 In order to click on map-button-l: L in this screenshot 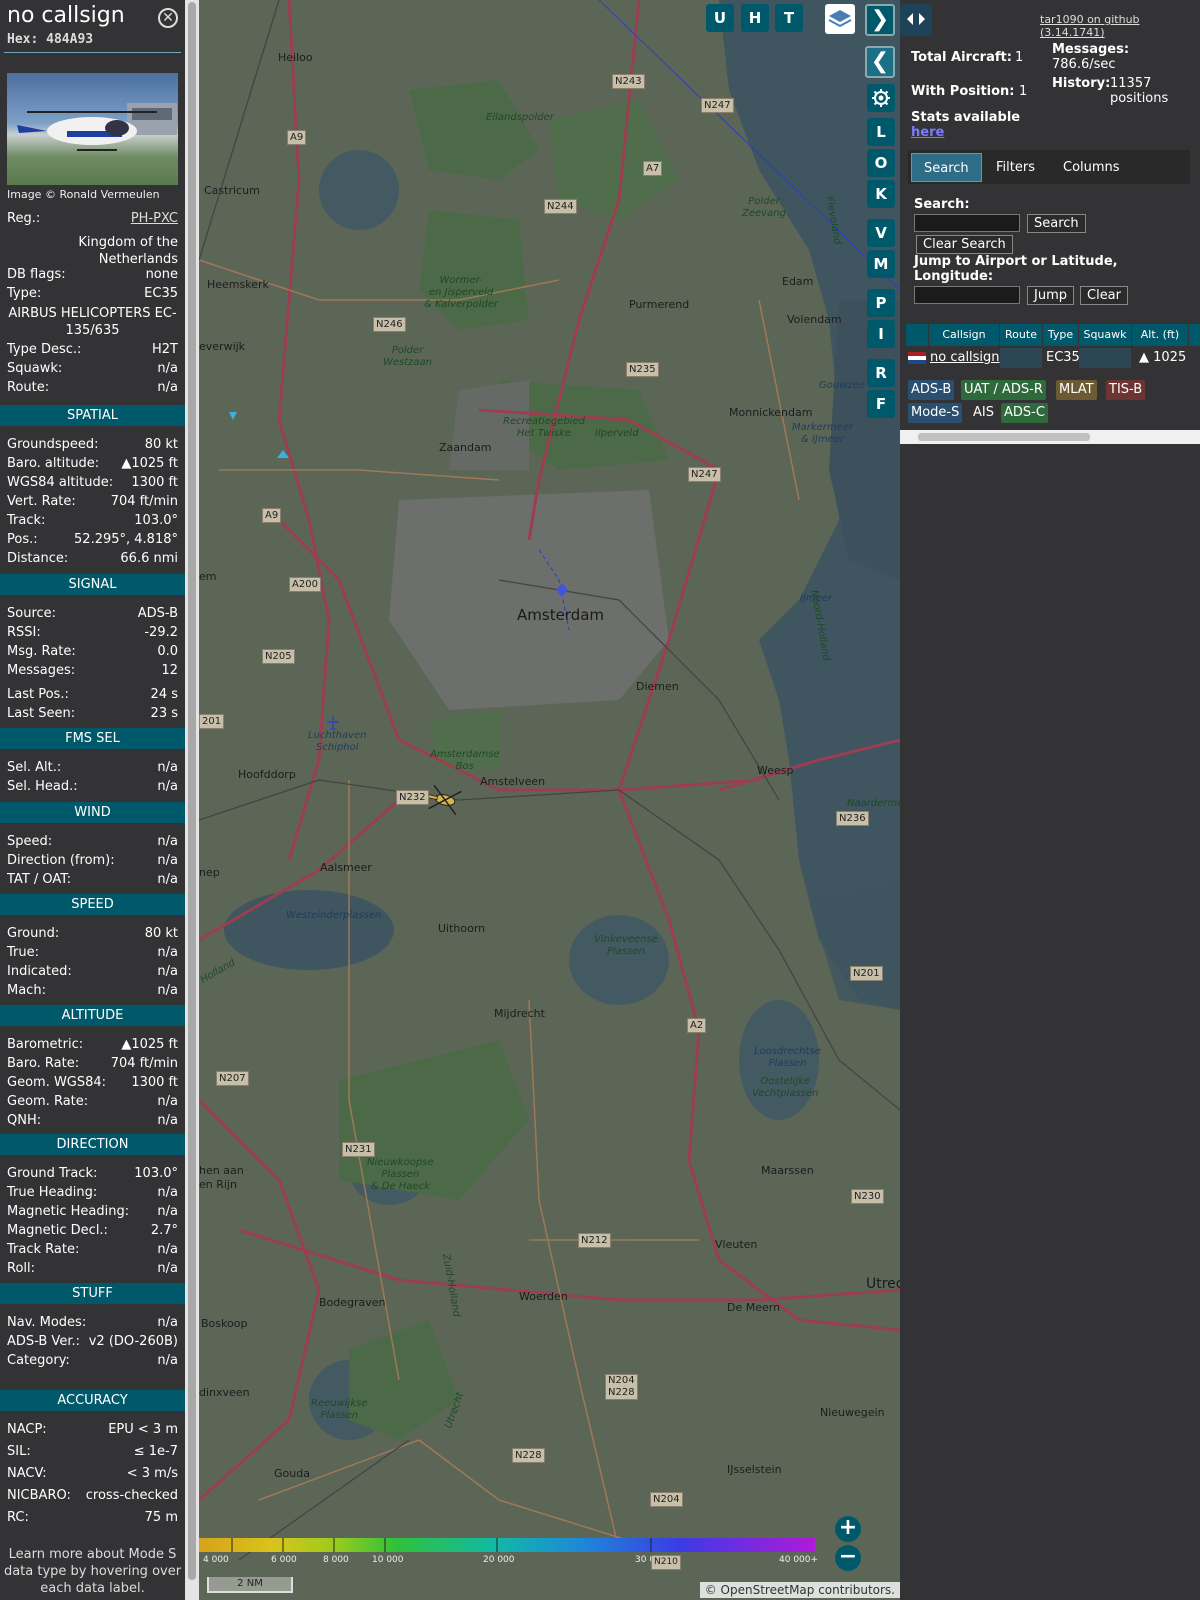, I will do `click(881, 132)`.